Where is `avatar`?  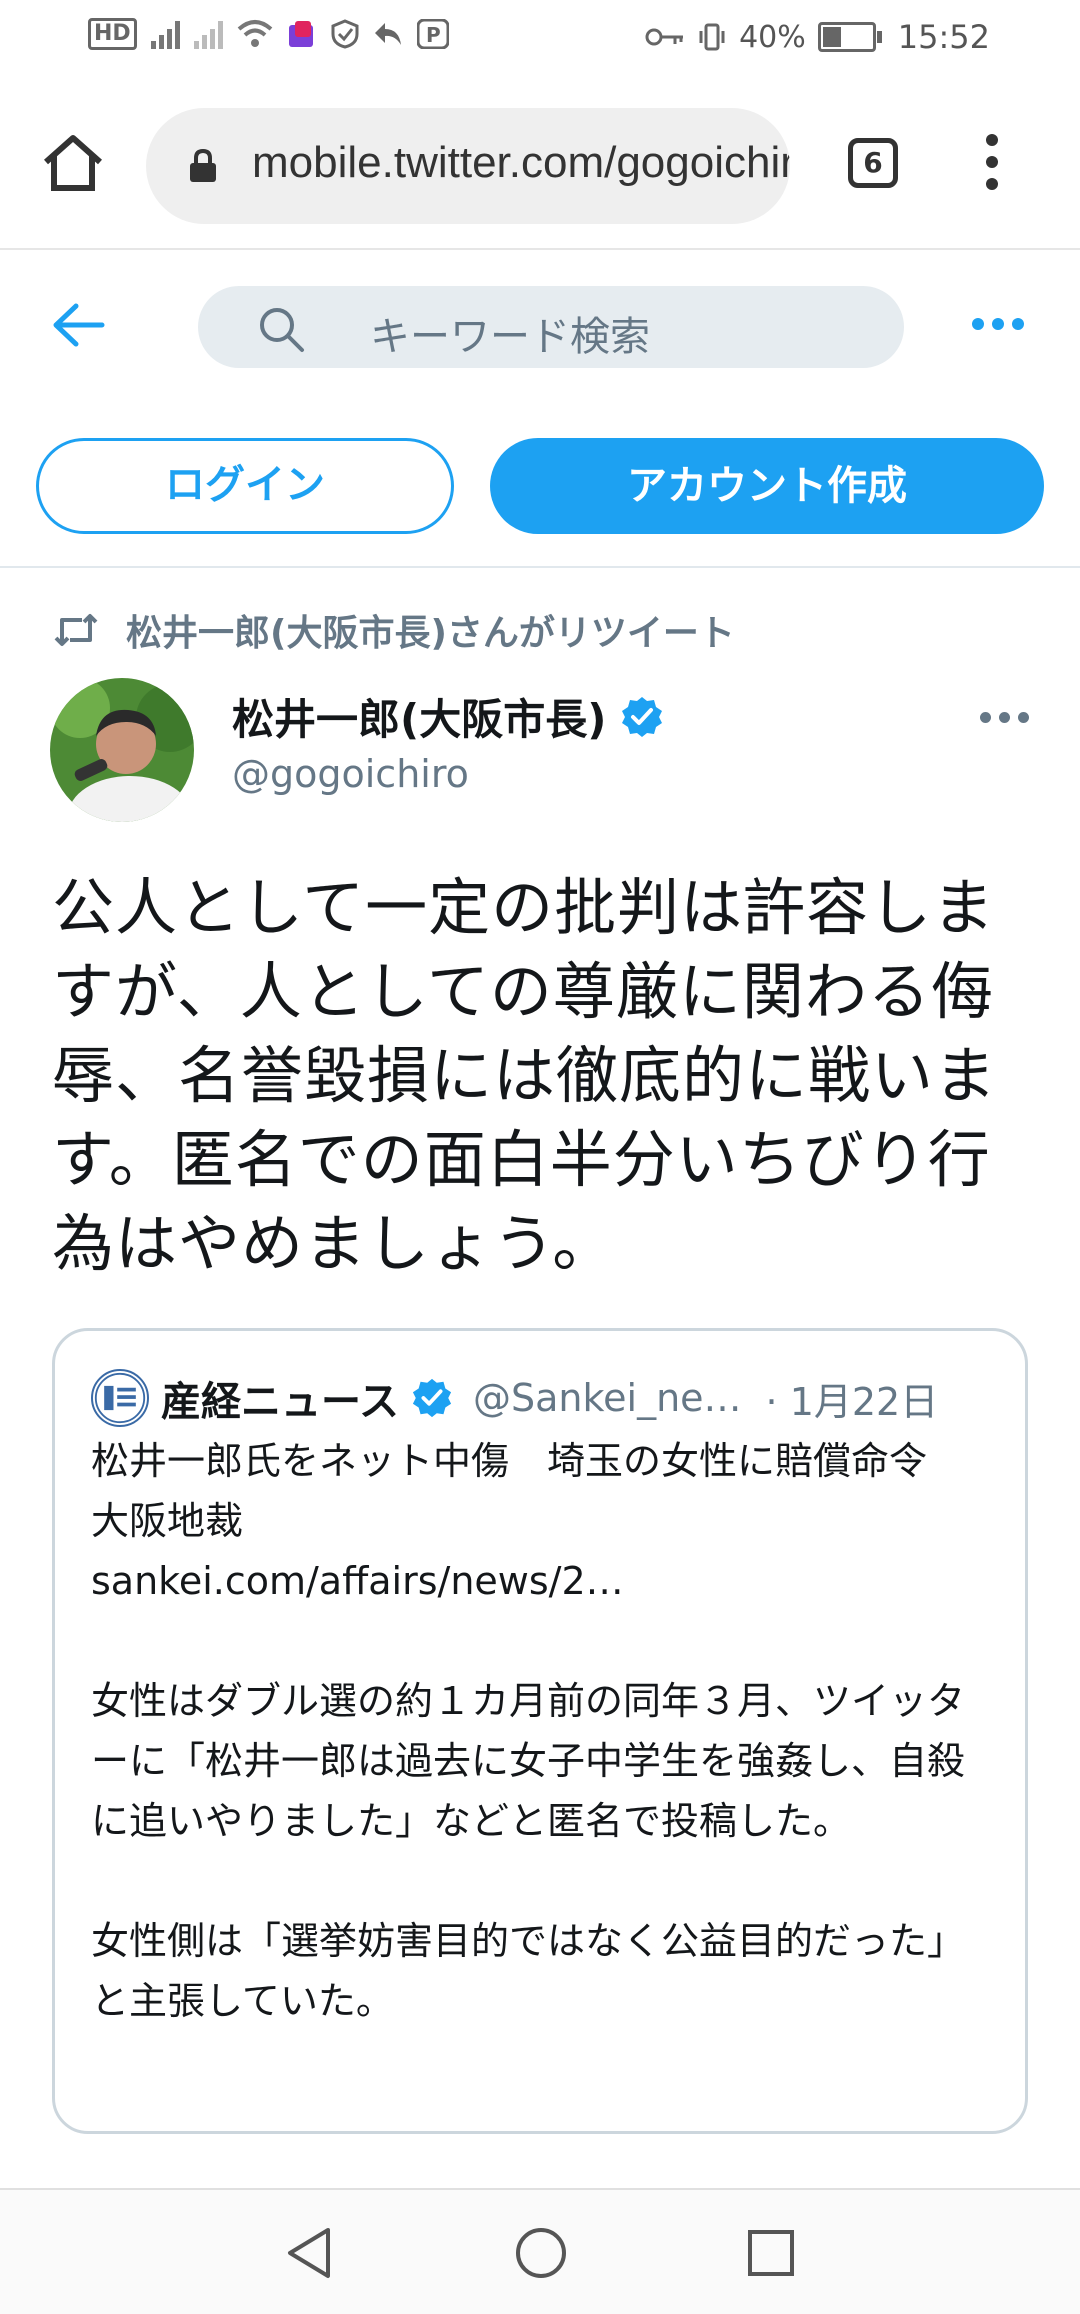
avatar is located at coordinates (122, 750).